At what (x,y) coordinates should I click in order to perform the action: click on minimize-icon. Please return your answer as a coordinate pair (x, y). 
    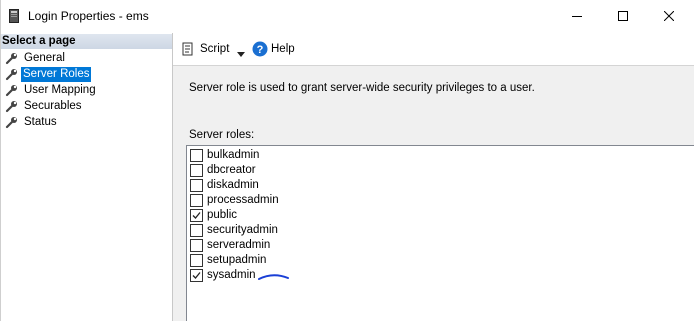
    Looking at the image, I should click on (577, 16).